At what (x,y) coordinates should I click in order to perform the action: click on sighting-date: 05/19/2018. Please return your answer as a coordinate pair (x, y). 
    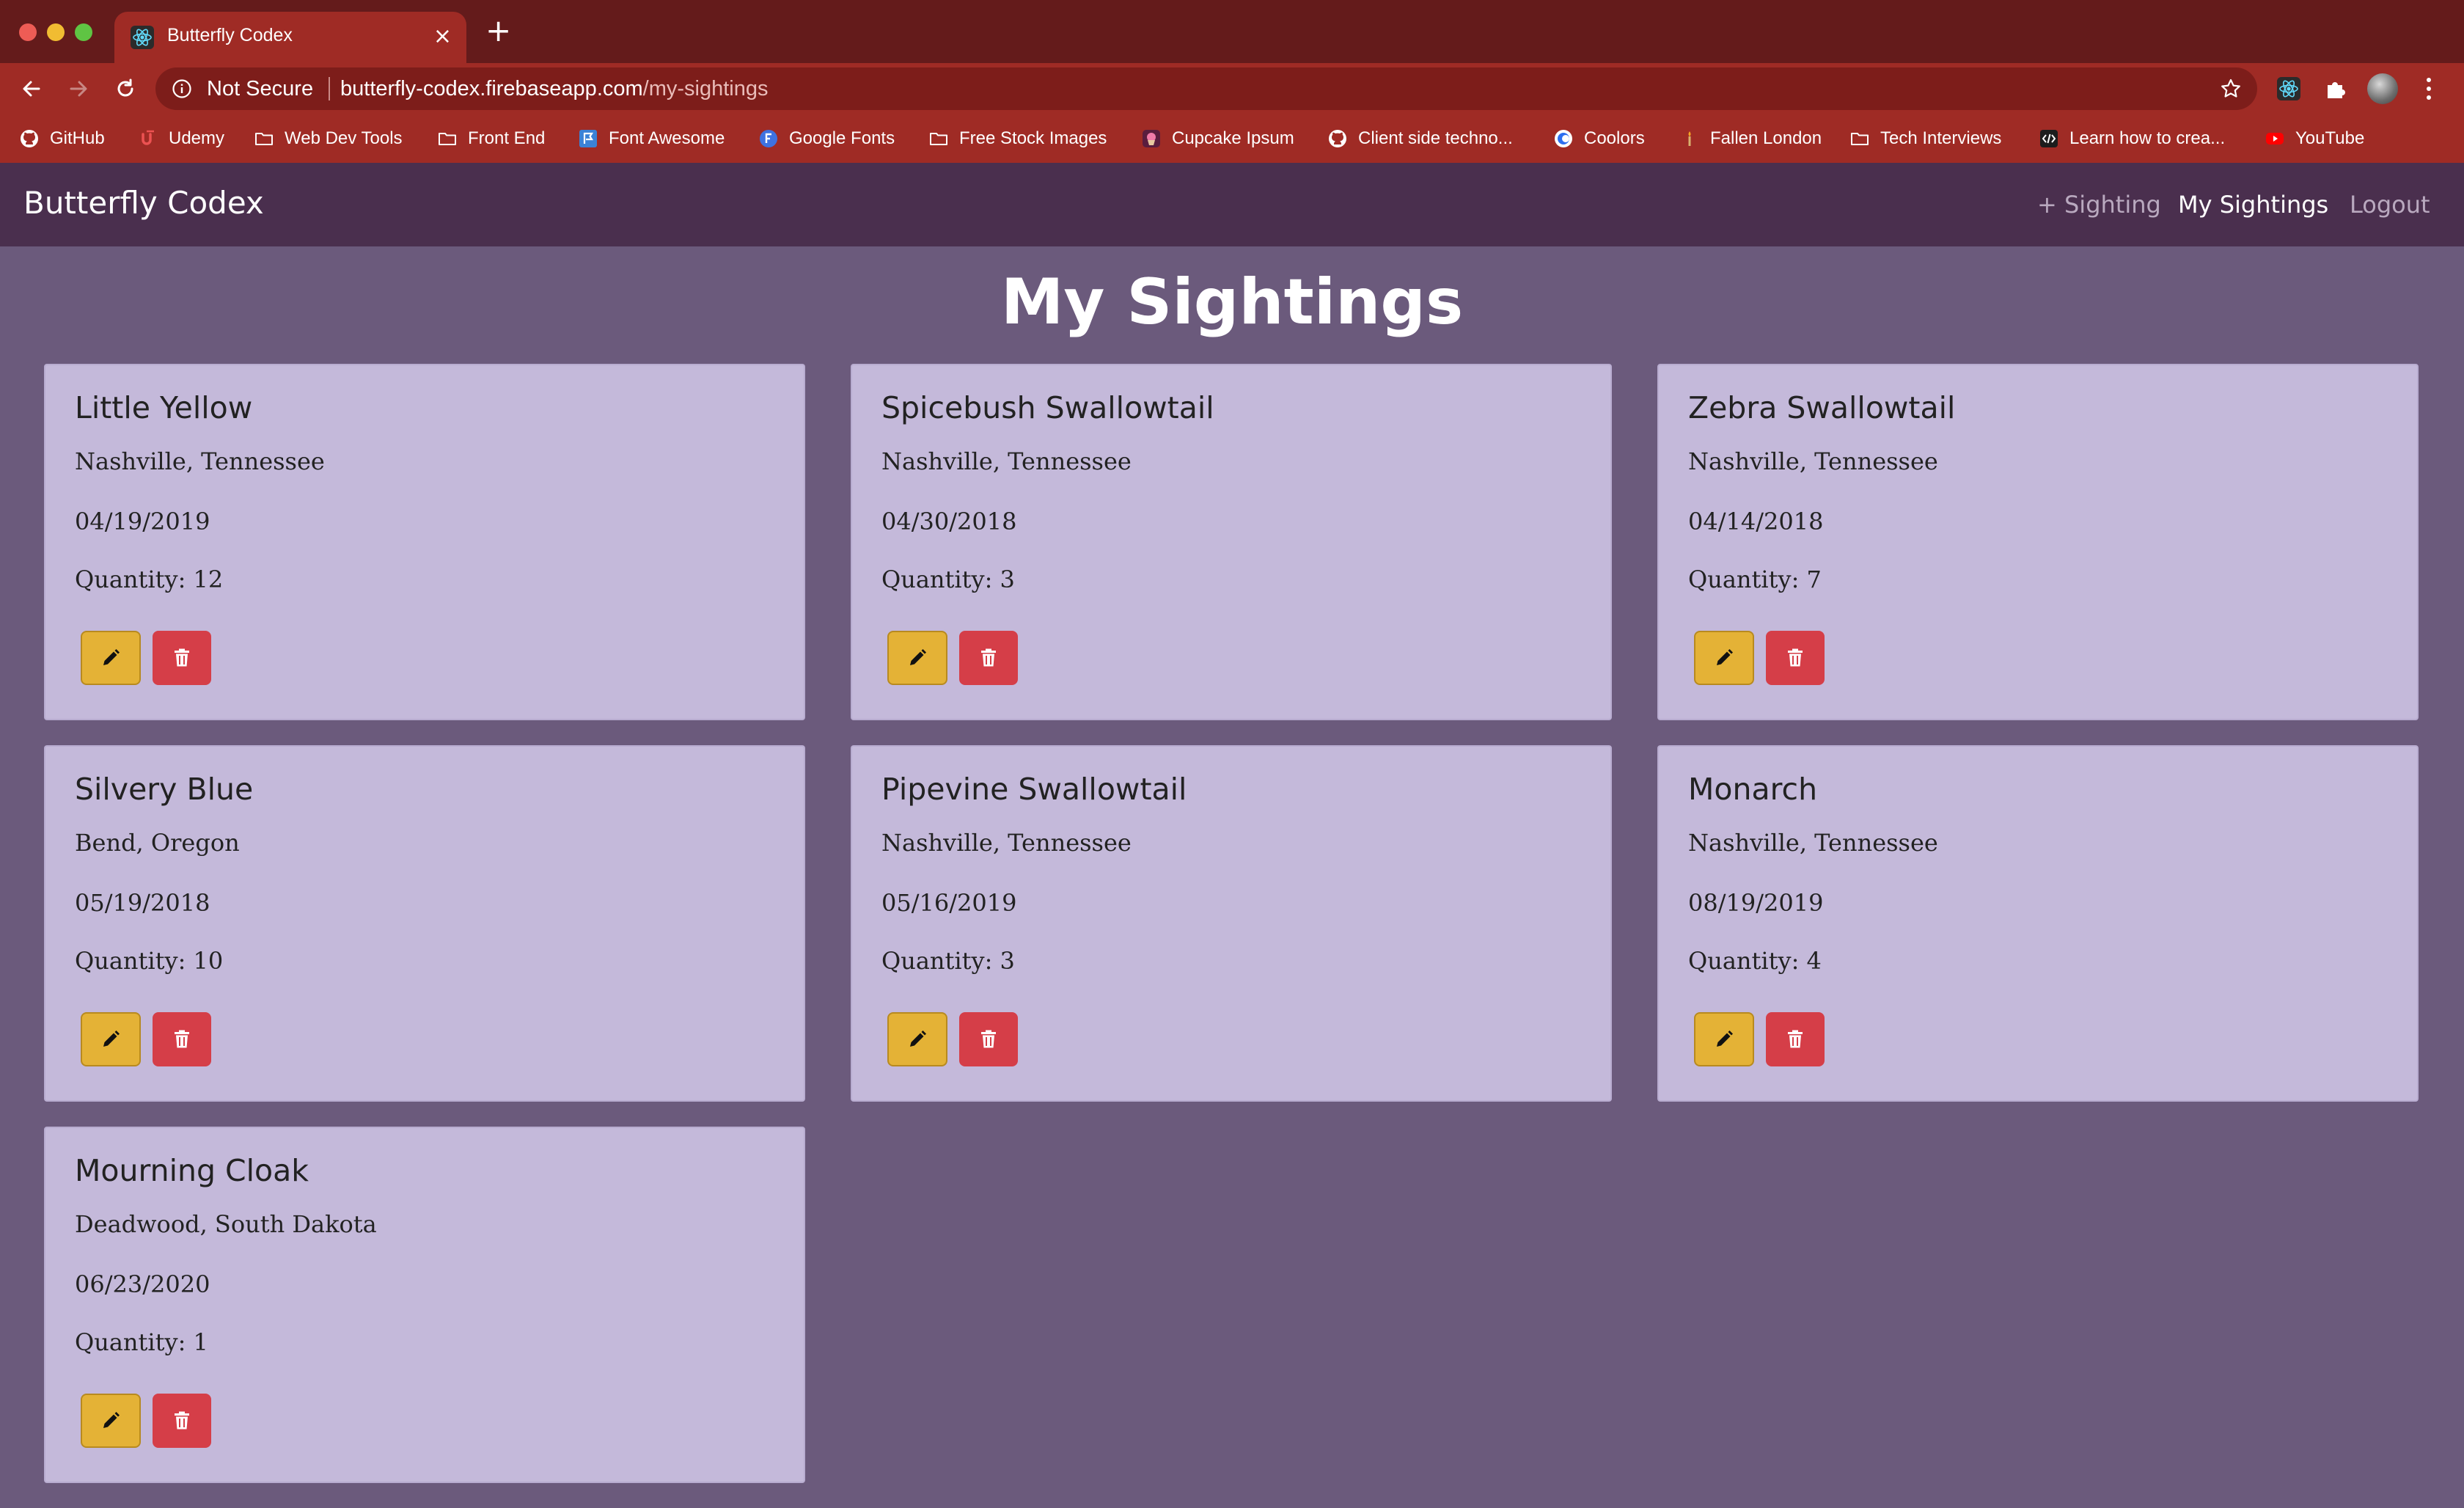
    Looking at the image, I should click on (142, 903).